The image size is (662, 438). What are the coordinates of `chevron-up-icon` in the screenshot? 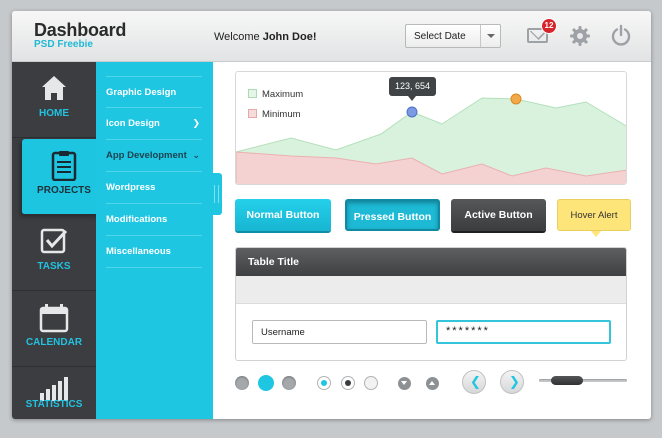 It's located at (432, 383).